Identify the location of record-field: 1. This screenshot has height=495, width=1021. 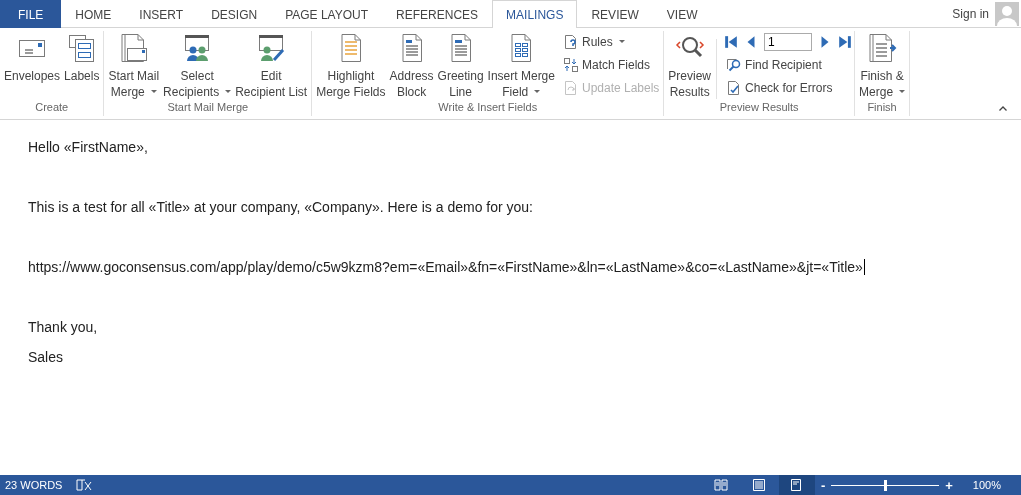
(788, 42).